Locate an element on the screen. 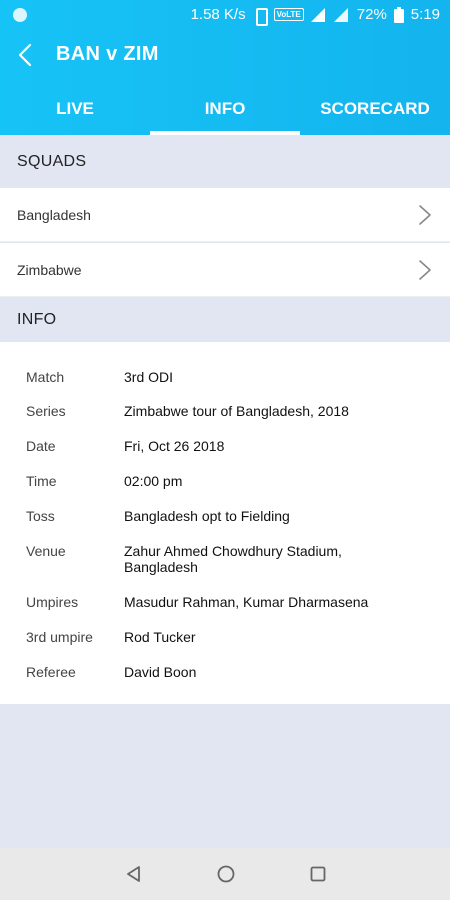 The width and height of the screenshot is (450, 900). tab-info: INFO is located at coordinates (225, 108).